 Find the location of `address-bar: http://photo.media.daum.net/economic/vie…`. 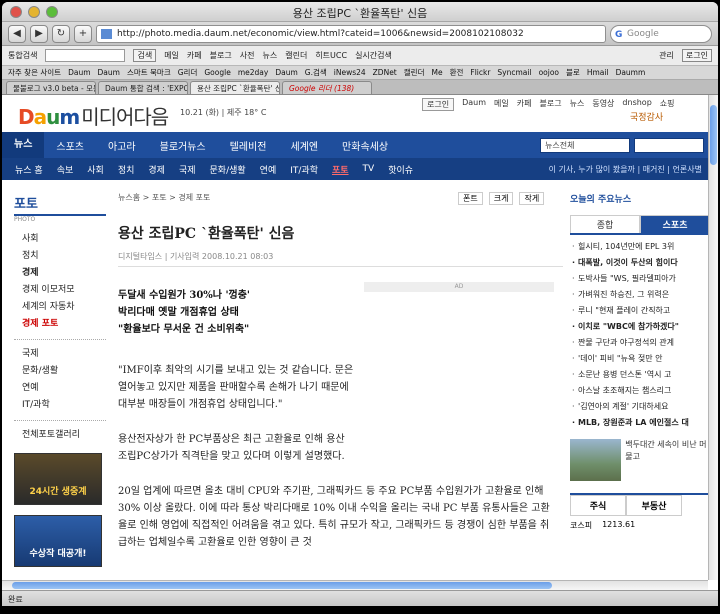

address-bar: http://photo.media.daum.net/economic/vie… is located at coordinates (351, 33).